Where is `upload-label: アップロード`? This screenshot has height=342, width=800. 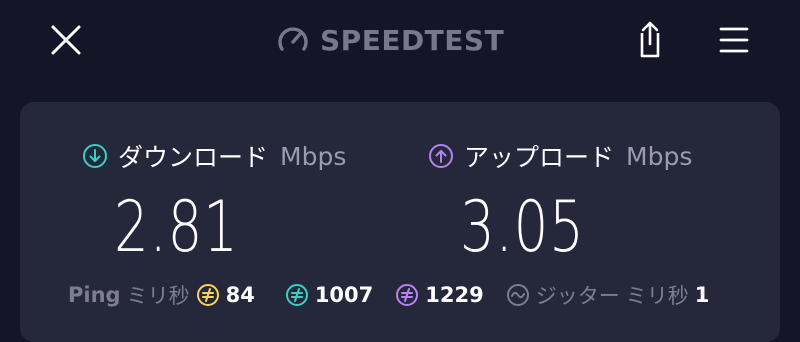 upload-label: アップロード is located at coordinates (539, 157).